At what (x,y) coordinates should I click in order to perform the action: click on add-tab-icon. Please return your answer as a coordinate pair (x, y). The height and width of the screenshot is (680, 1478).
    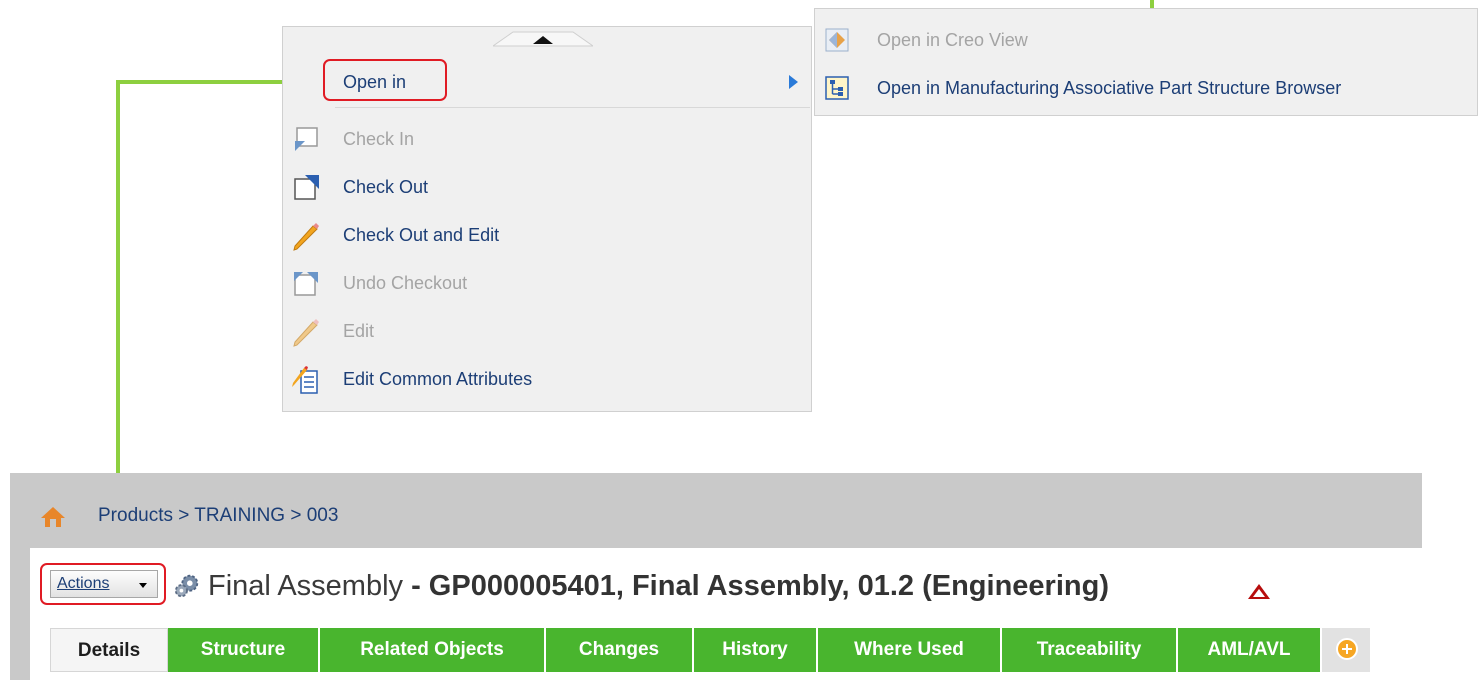
    Looking at the image, I should click on (1347, 649).